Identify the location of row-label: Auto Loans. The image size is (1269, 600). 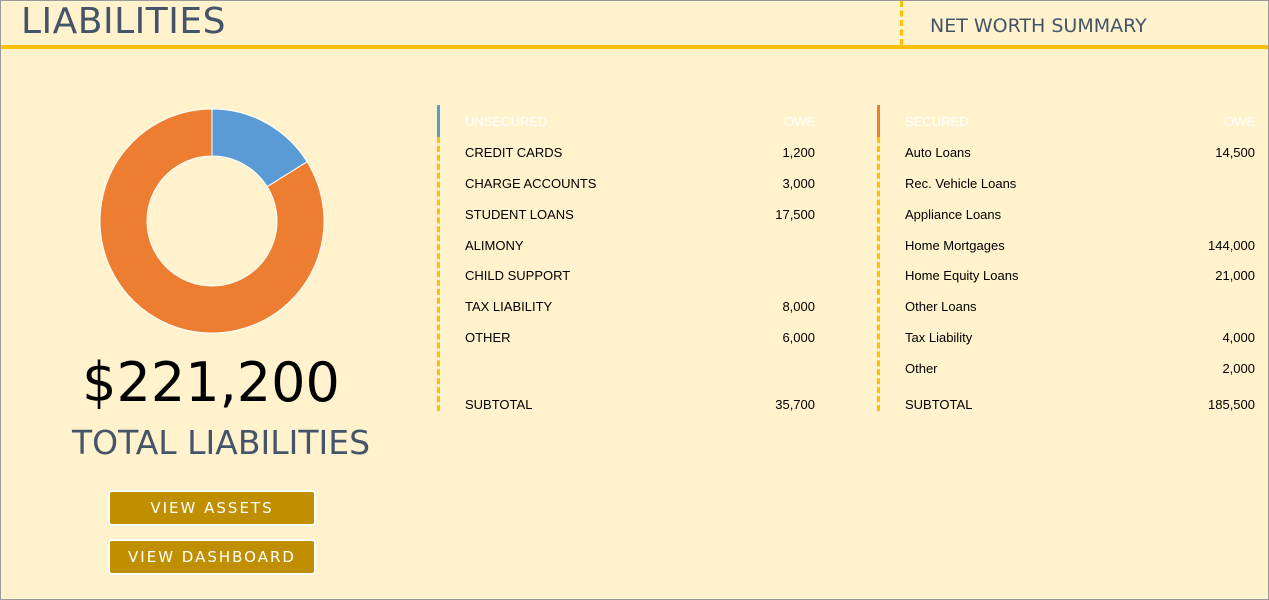
(938, 152).